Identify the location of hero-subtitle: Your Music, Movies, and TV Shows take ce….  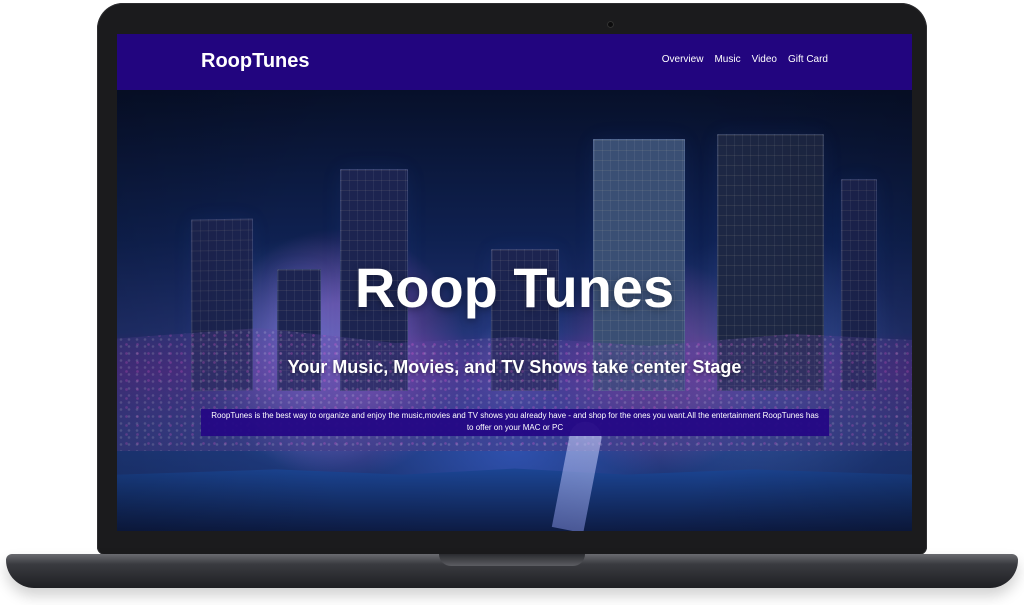
(514, 367).